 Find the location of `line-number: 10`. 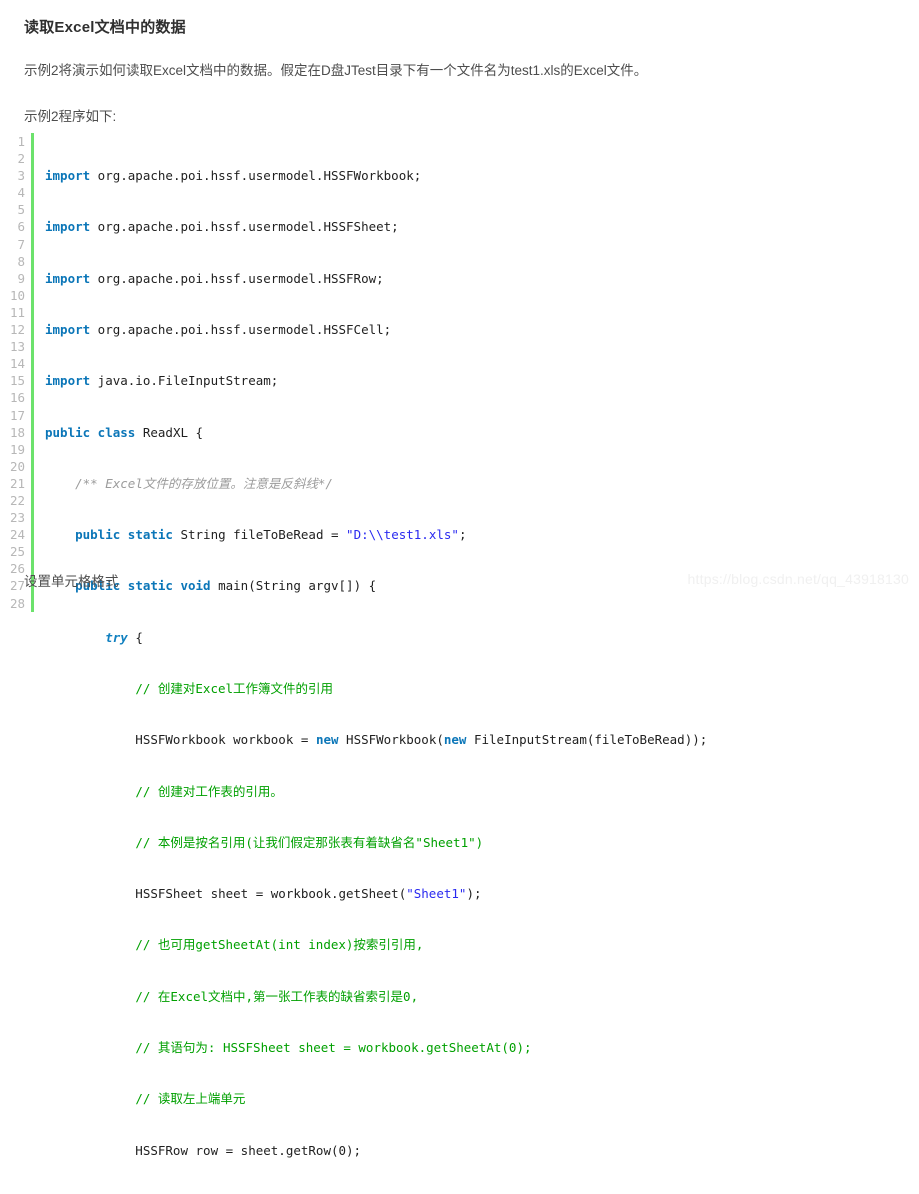

line-number: 10 is located at coordinates (12, 295).